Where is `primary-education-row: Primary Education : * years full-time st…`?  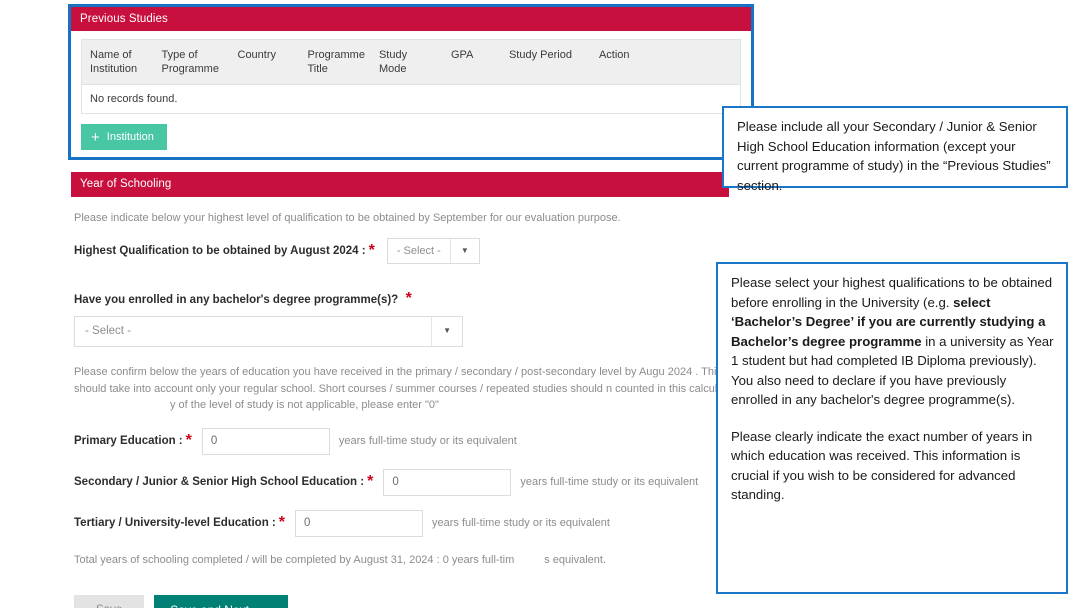
primary-education-row: Primary Education : * years full-time st… is located at coordinates (401, 441).